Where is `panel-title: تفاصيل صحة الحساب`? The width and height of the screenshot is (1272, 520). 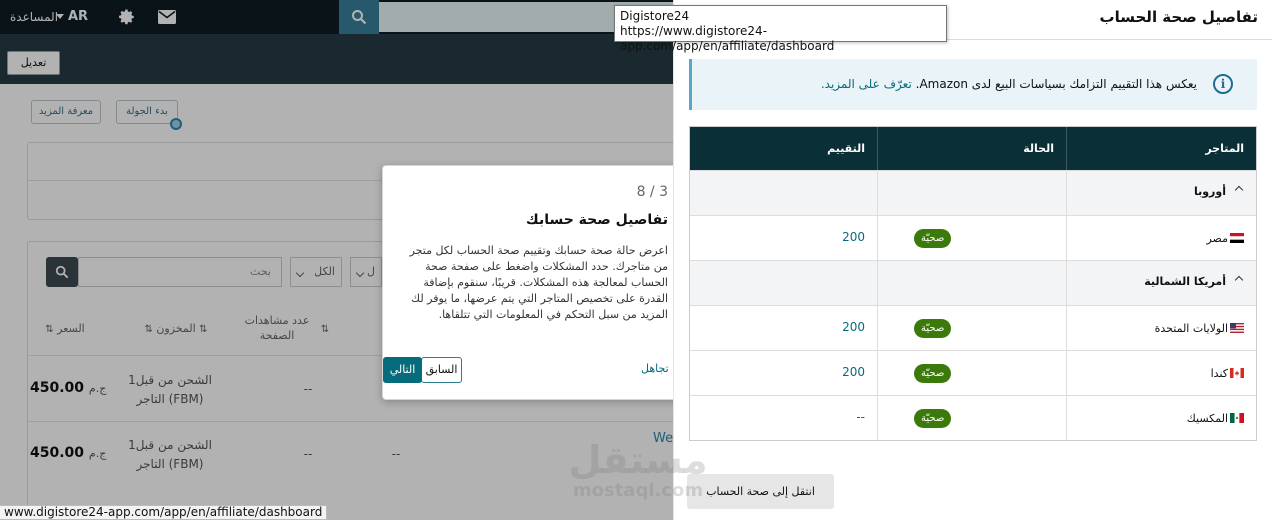
panel-title: تفاصيل صحة الحساب is located at coordinates (1178, 17).